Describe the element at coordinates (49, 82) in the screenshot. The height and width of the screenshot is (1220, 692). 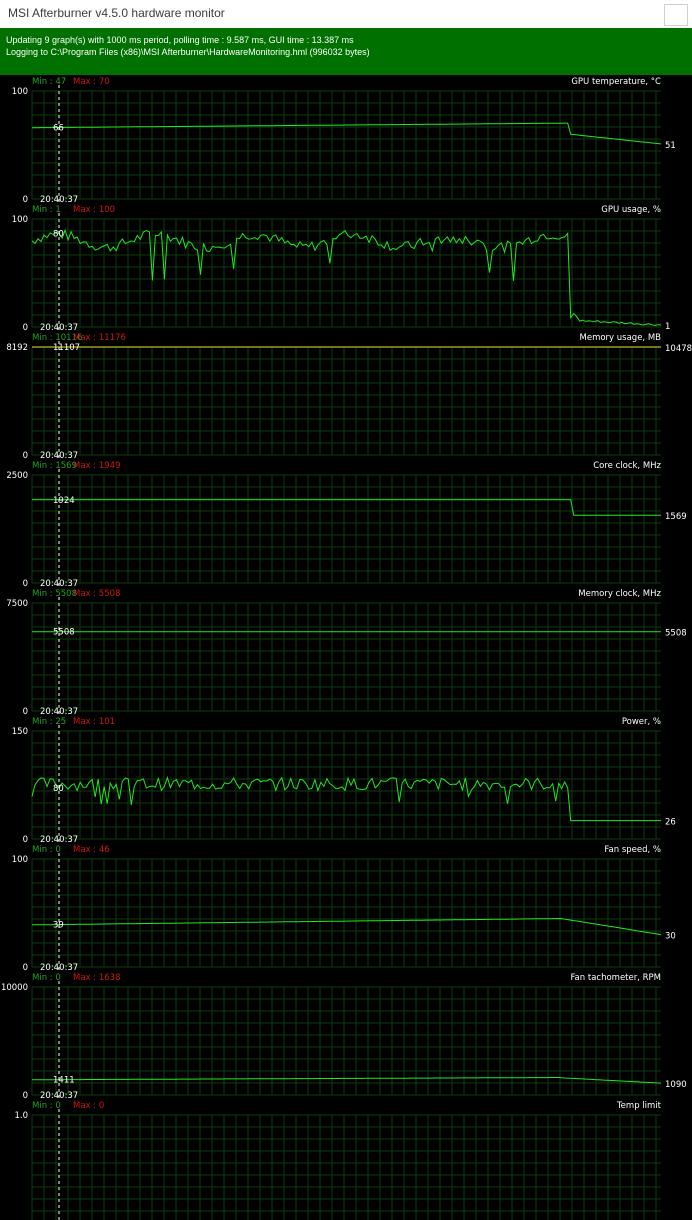
I see `min-label: Min : 47` at that location.